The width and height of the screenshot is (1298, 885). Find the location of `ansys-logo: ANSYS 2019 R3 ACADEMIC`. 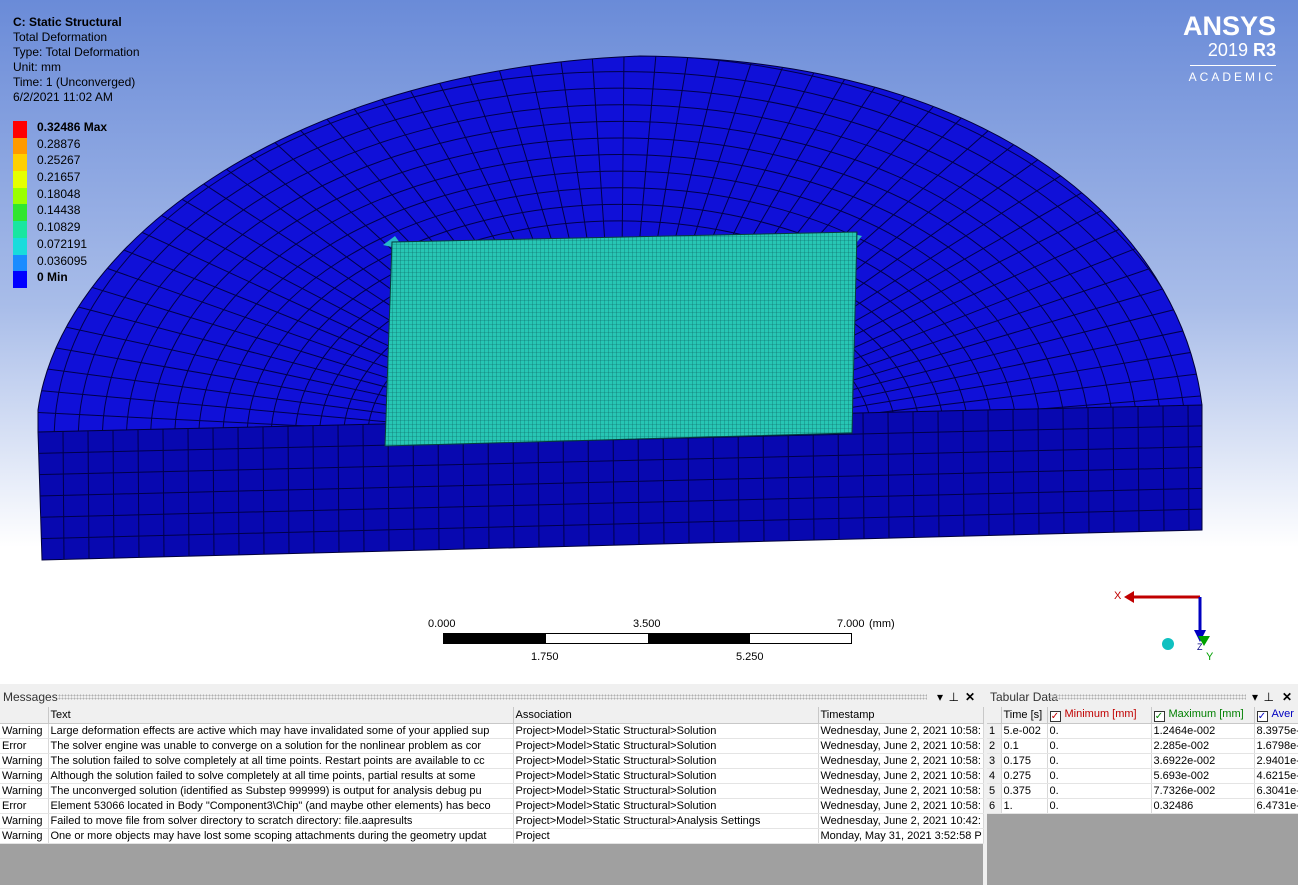

ansys-logo: ANSYS 2019 R3 ACADEMIC is located at coordinates (1229, 48).